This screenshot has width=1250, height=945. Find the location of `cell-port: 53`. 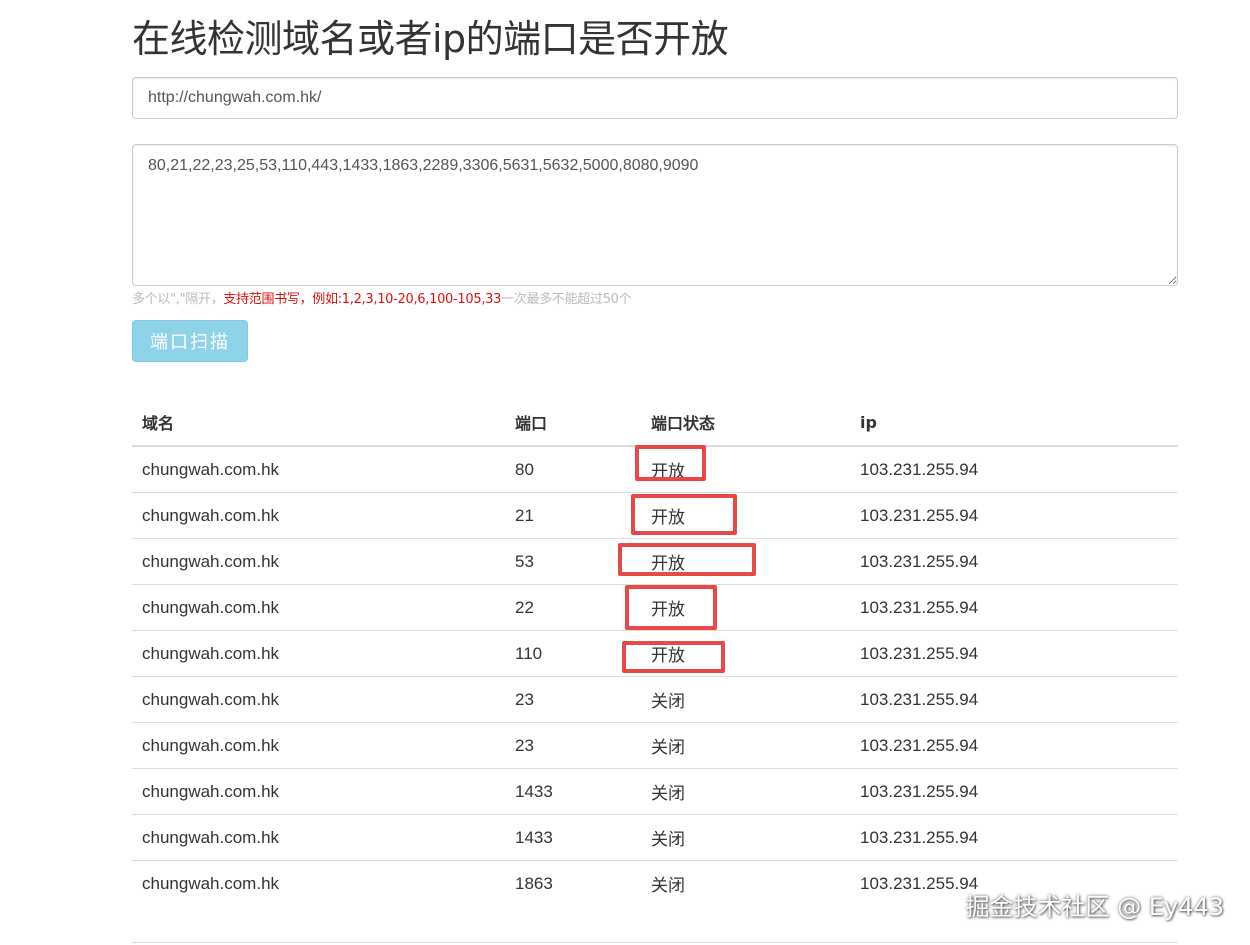

cell-port: 53 is located at coordinates (573, 561).